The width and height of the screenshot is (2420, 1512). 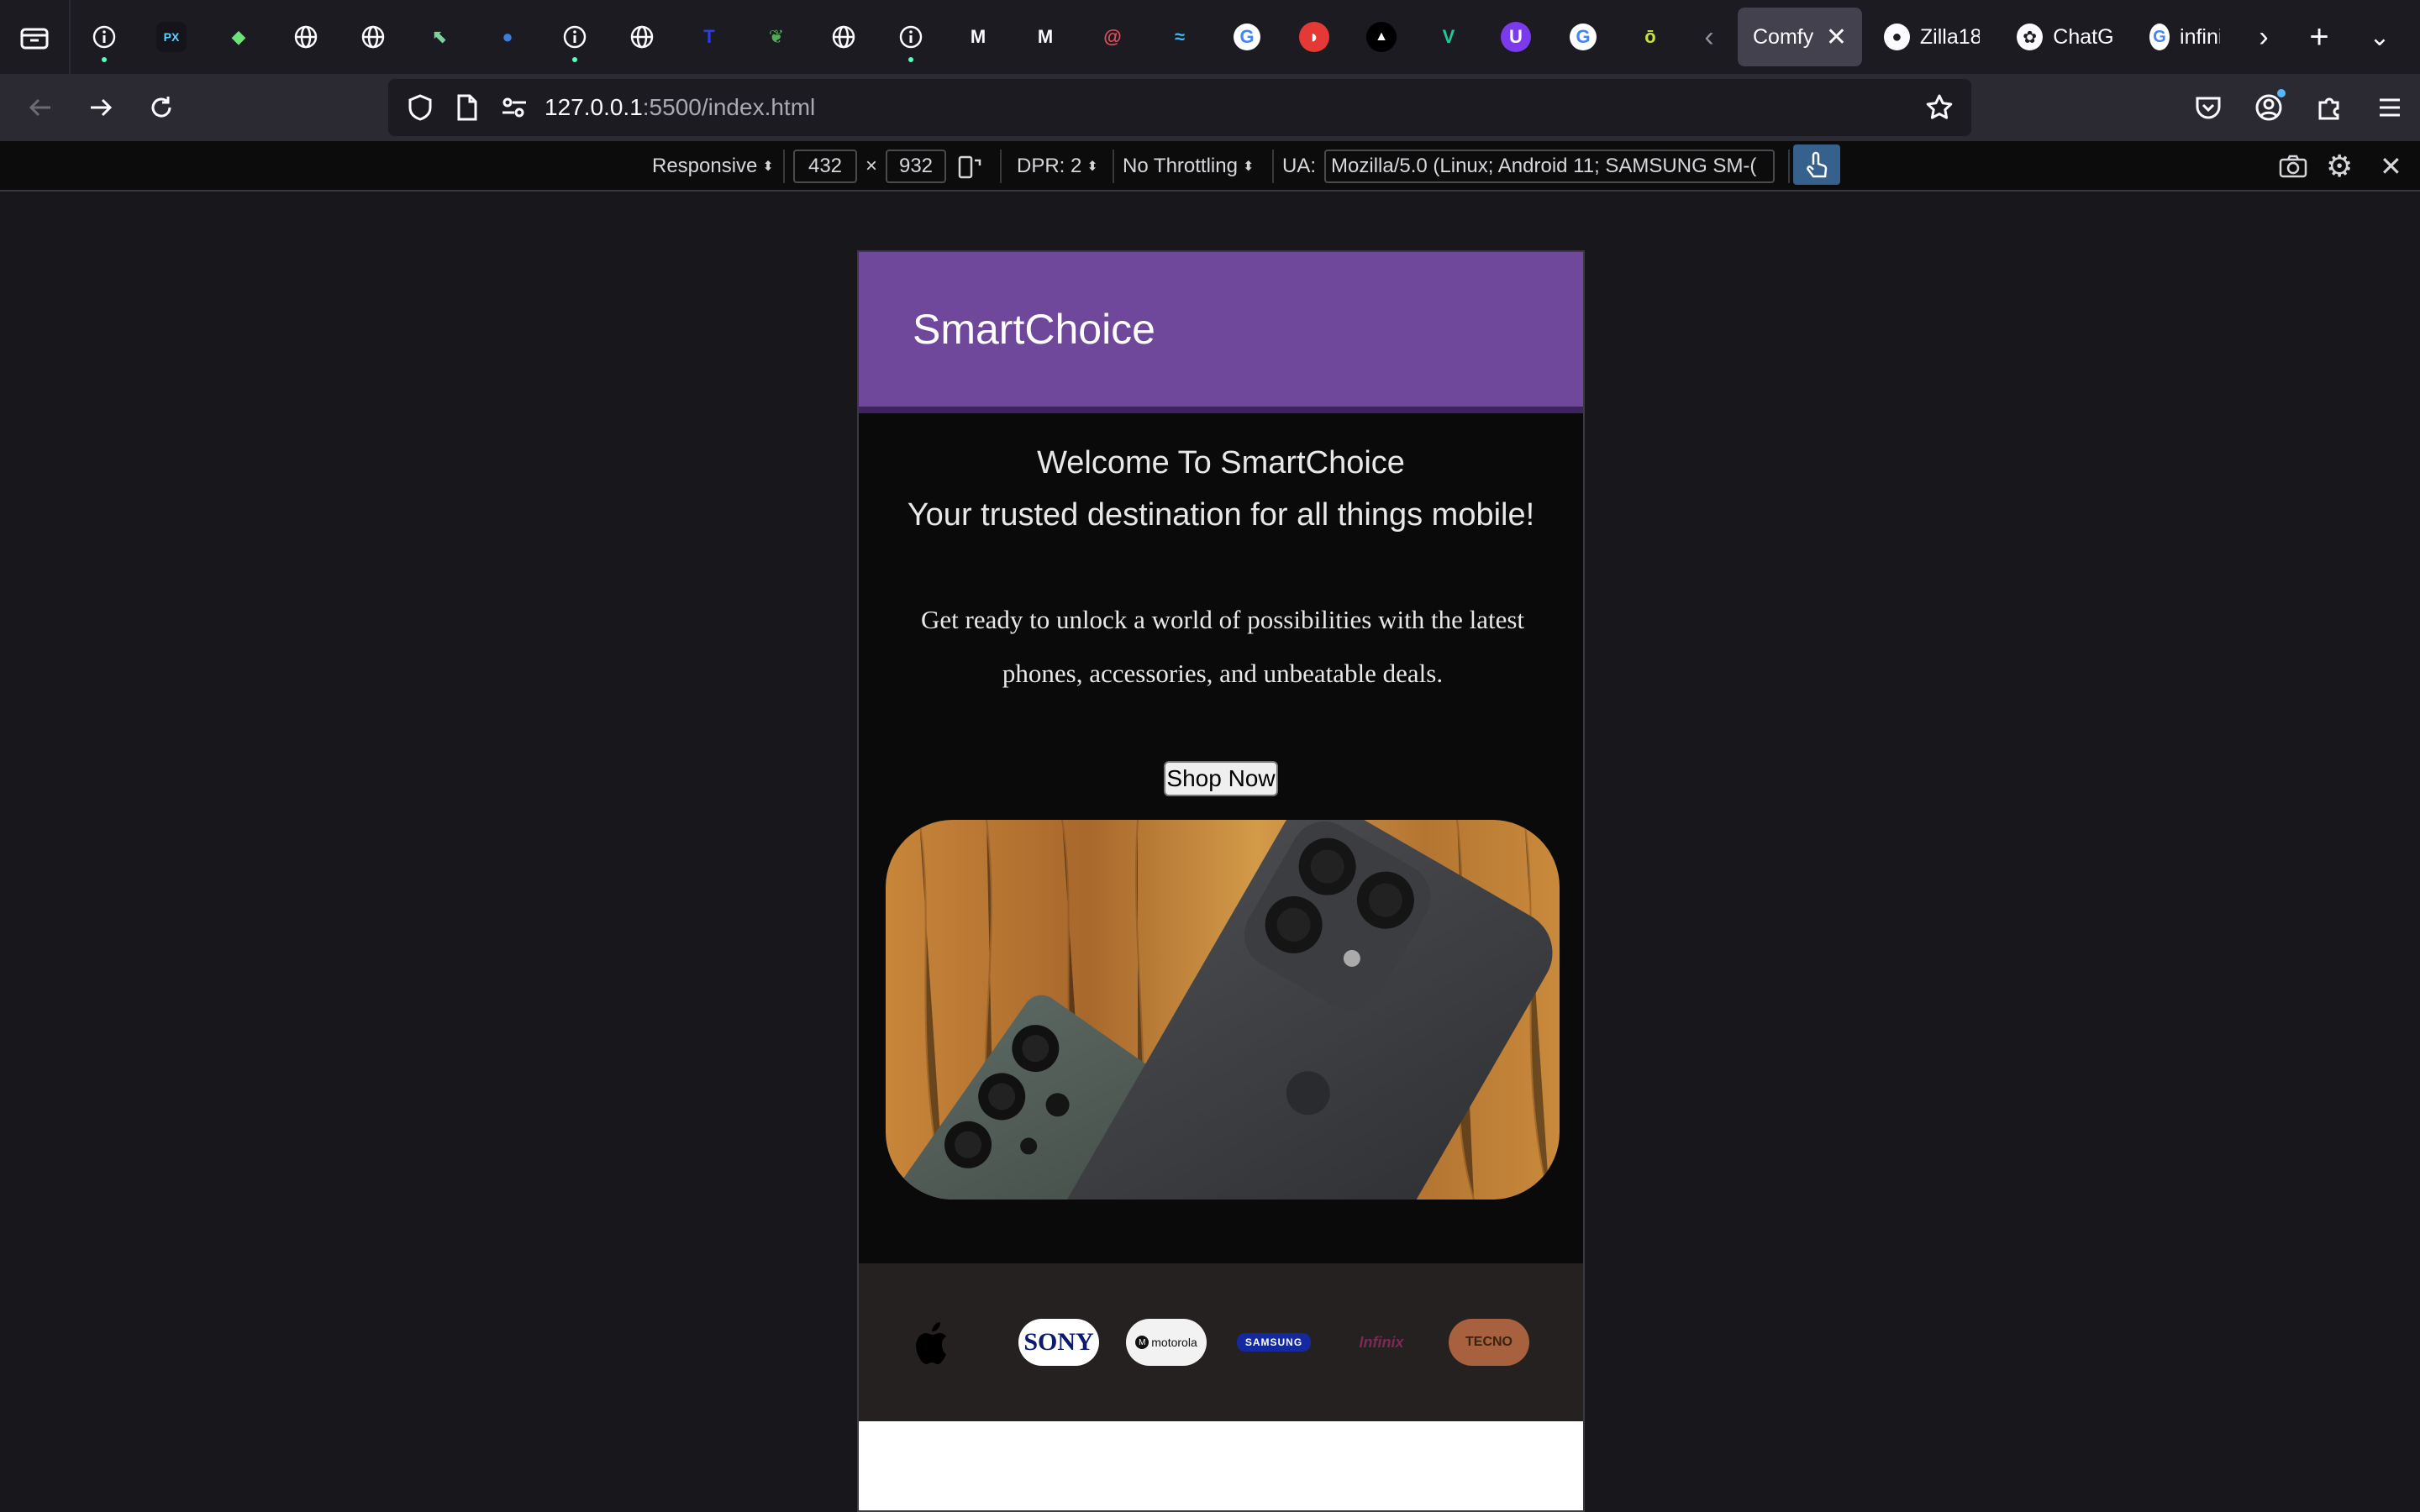 I want to click on close-tab-icon: ✕, so click(x=1836, y=37).